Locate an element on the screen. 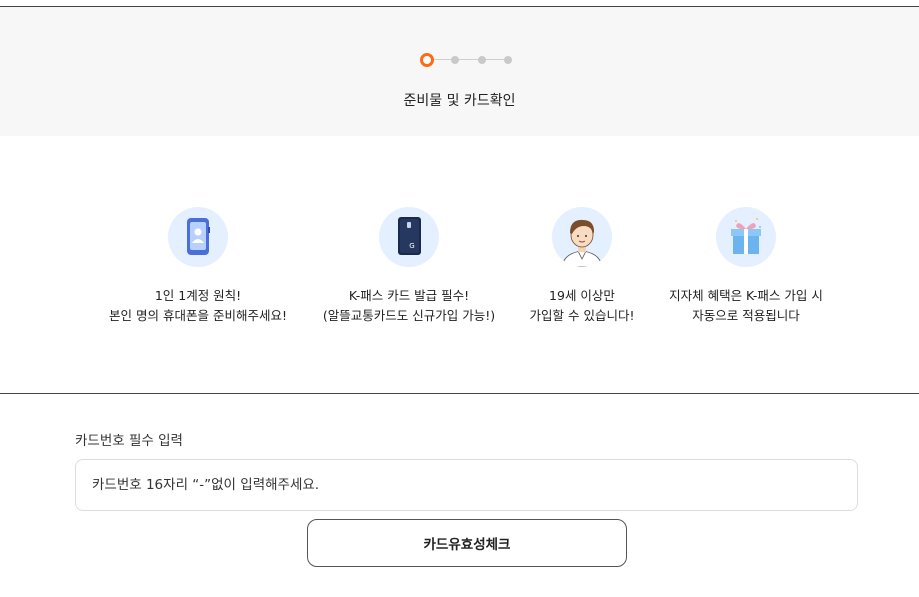 The height and width of the screenshot is (597, 919). phone-user-icon is located at coordinates (198, 237).